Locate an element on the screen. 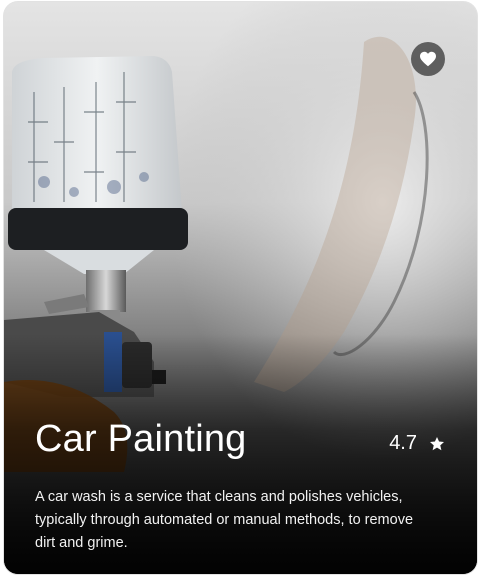  star-icon is located at coordinates (437, 443).